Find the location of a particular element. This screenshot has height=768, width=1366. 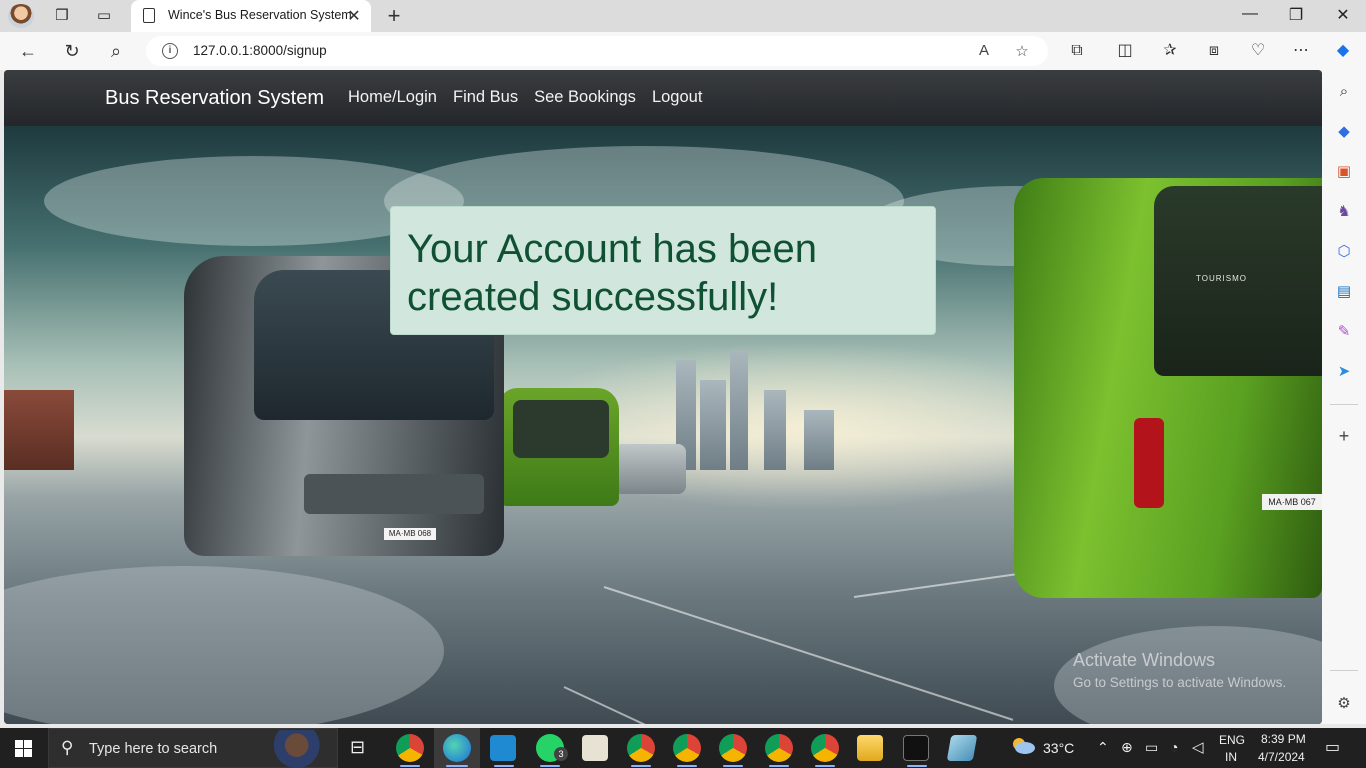

weather-cloud-icon is located at coordinates (1023, 745).